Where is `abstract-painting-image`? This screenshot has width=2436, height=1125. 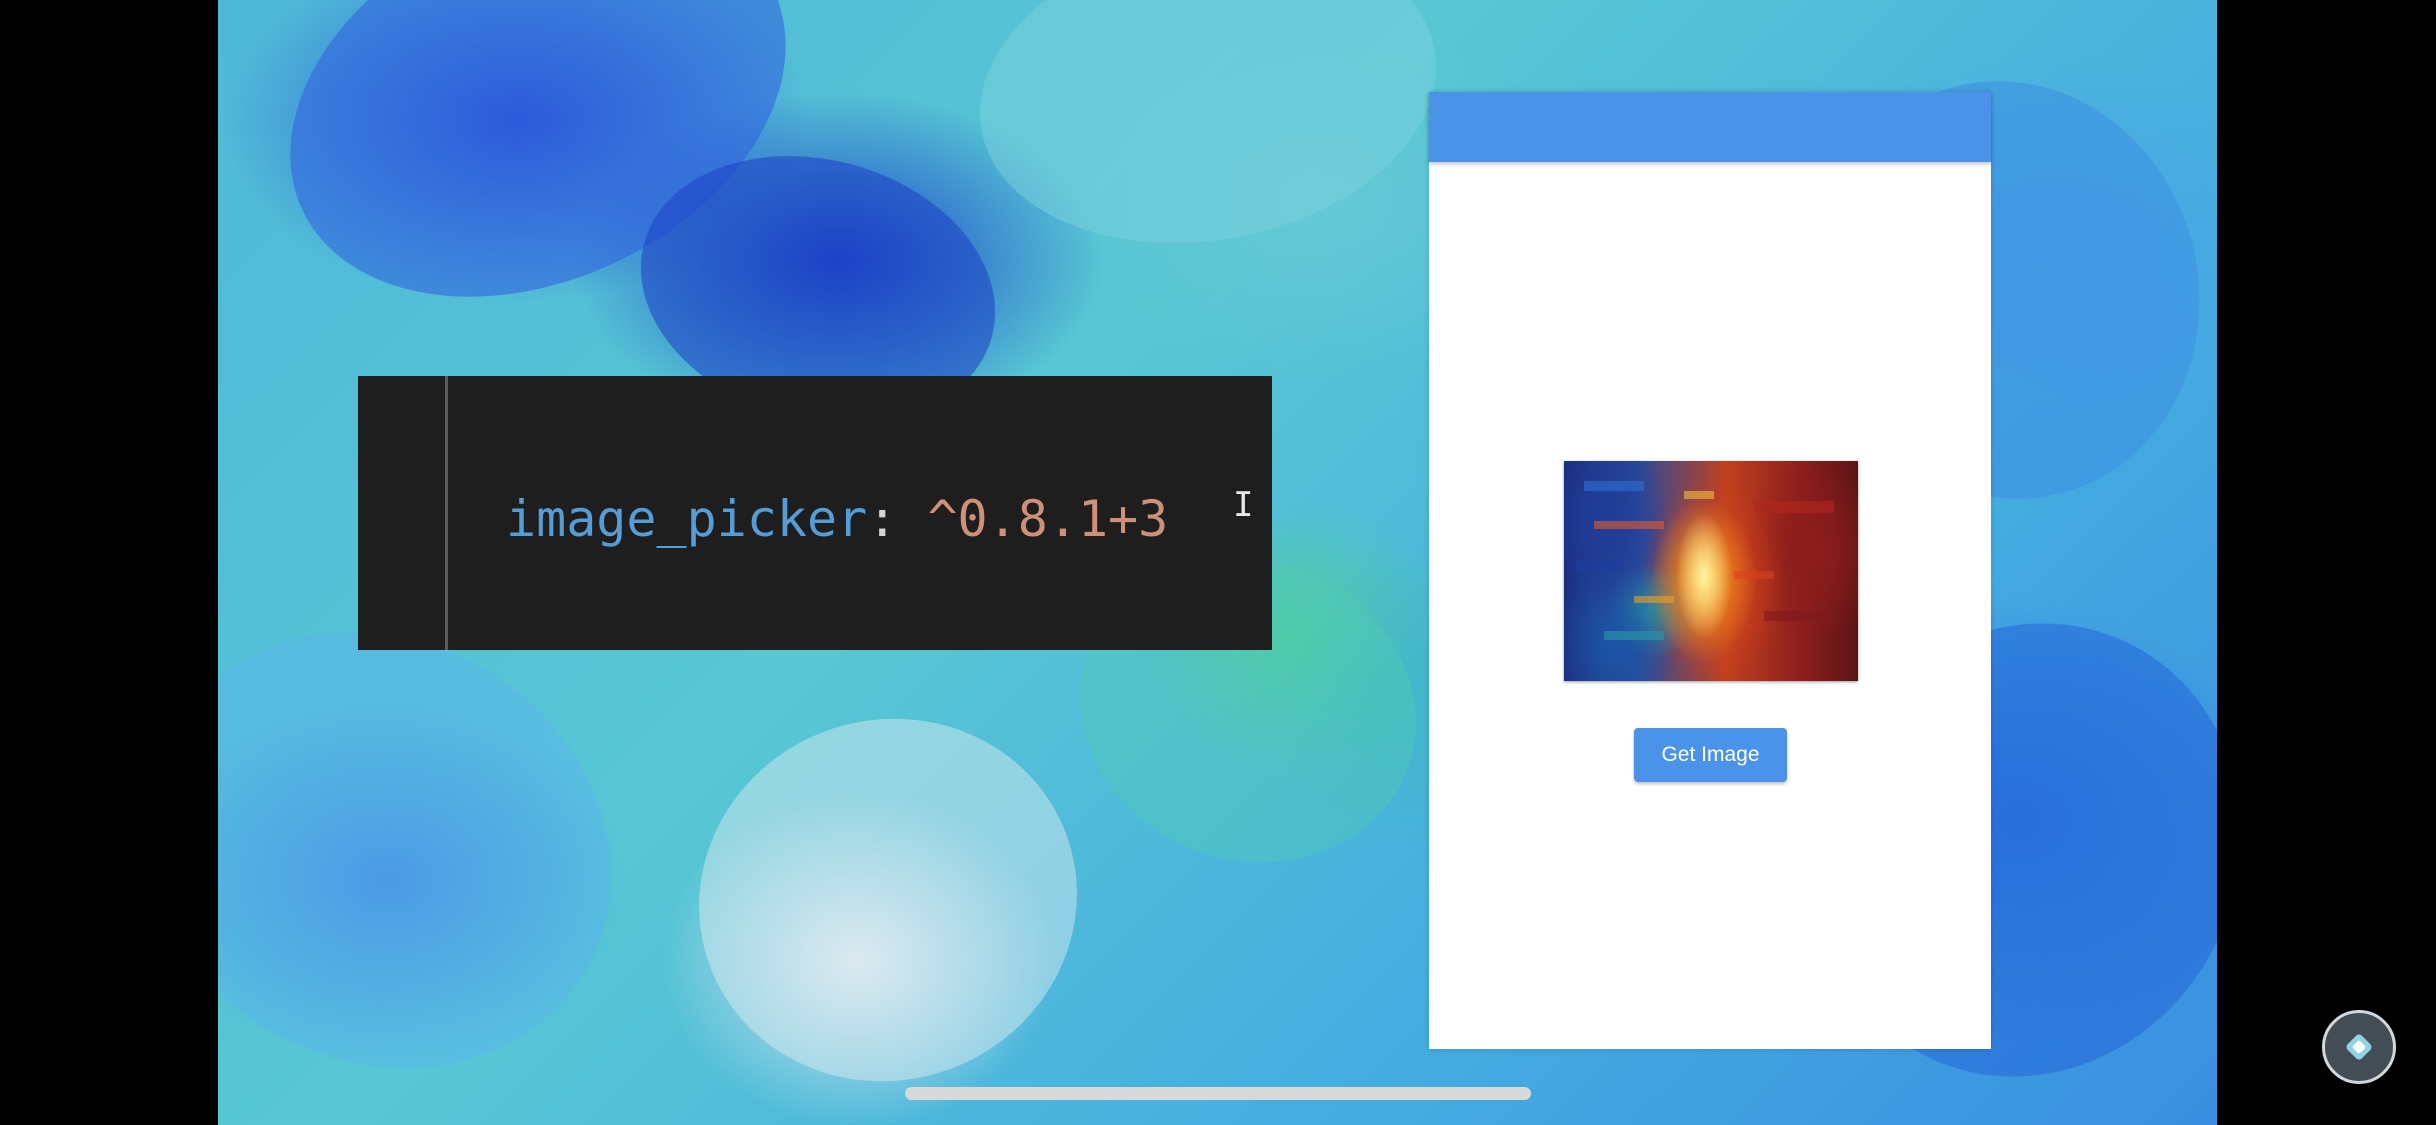 abstract-painting-image is located at coordinates (1704, 560).